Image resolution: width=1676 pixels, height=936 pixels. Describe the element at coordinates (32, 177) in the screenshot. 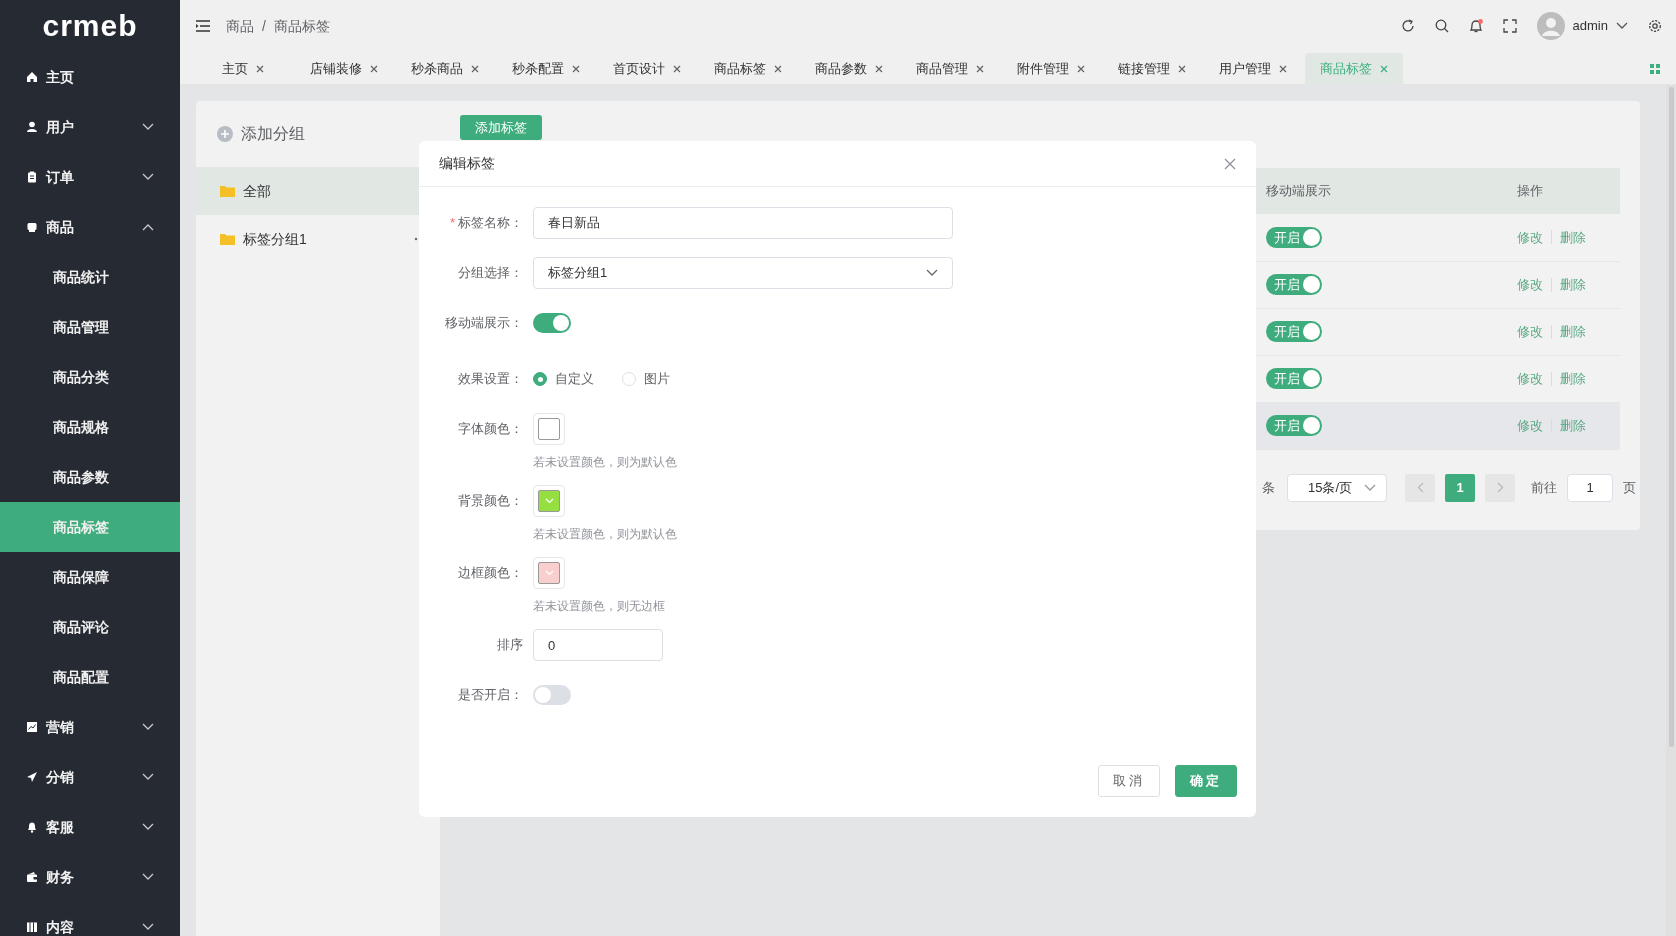

I see `clipboard-icon` at that location.